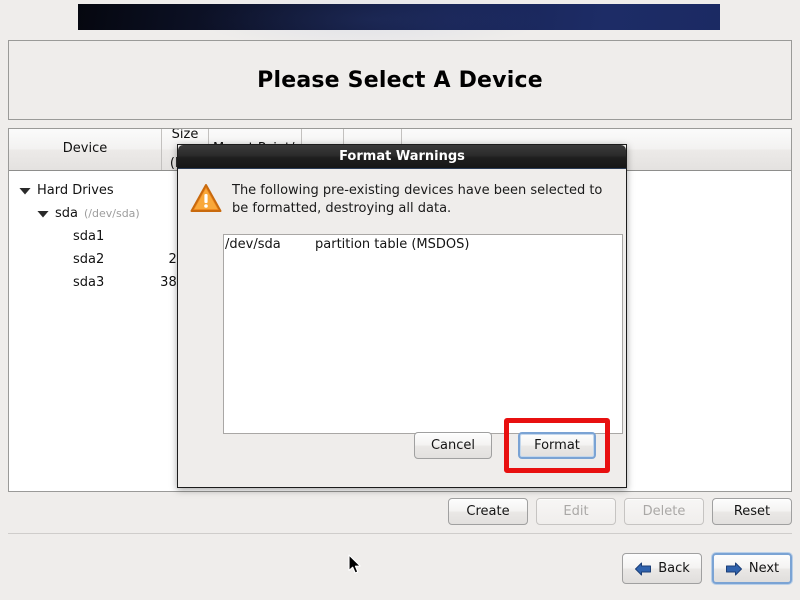 The image size is (800, 600). I want to click on column-header-device: Device, so click(85, 149).